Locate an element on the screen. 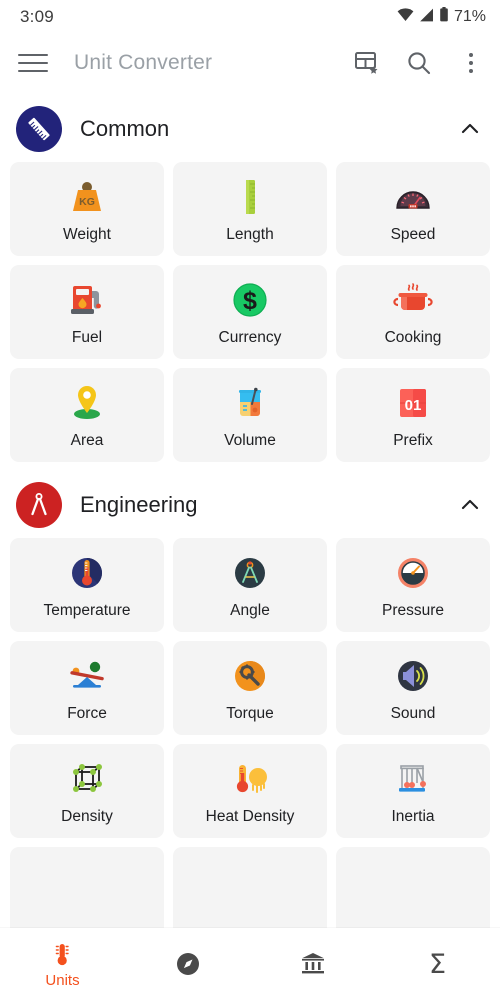  category-card-angle: Angle is located at coordinates (250, 585).